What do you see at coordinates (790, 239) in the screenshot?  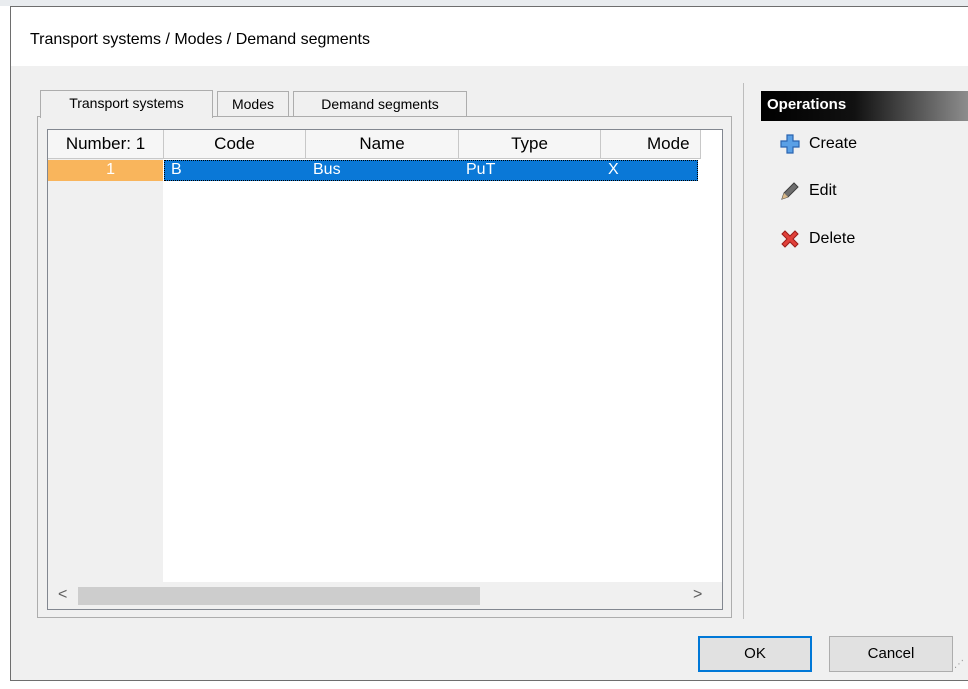 I see `delete-x-icon` at bounding box center [790, 239].